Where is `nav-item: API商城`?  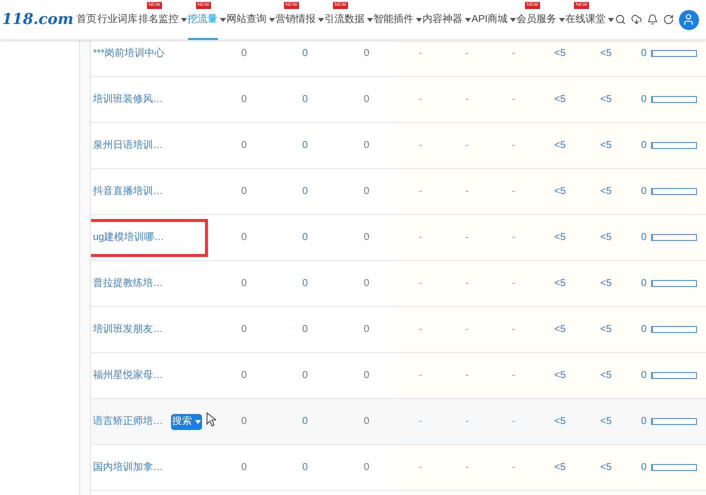 nav-item: API商城 is located at coordinates (494, 20).